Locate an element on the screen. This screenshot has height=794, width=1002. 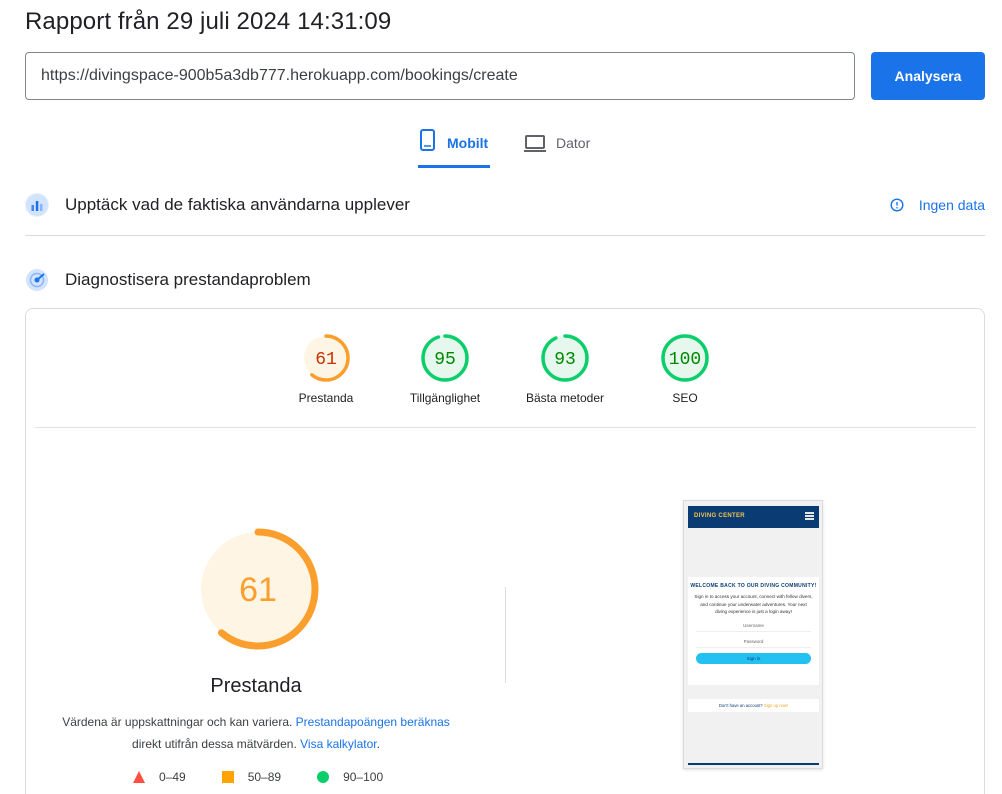
gauge-performance: 61 Prestanda is located at coordinates (326, 369).